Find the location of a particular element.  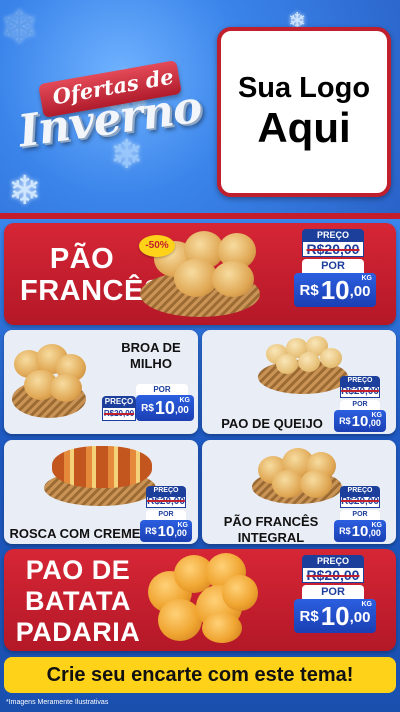

broa-image is located at coordinates (66, 388).